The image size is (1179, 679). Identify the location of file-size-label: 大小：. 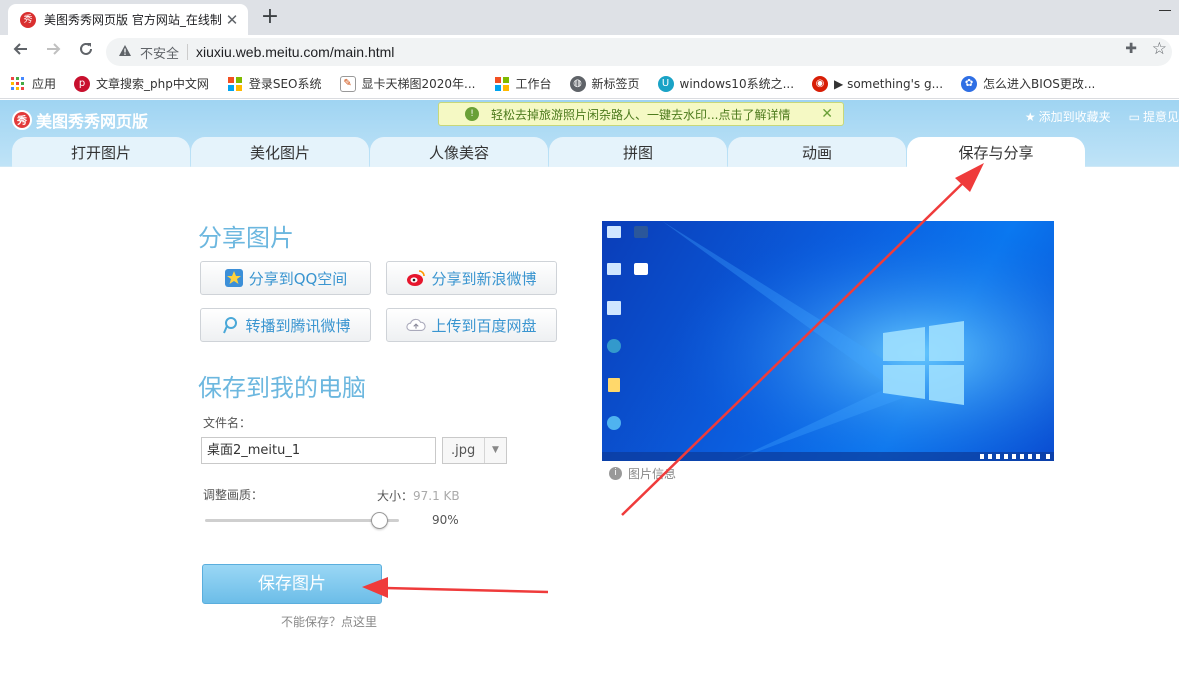
(395, 496).